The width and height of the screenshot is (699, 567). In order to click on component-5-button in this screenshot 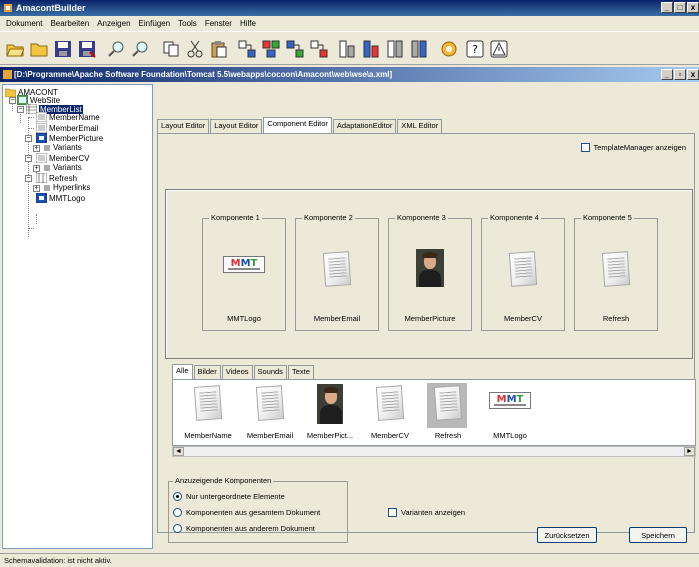, I will do `click(347, 48)`.